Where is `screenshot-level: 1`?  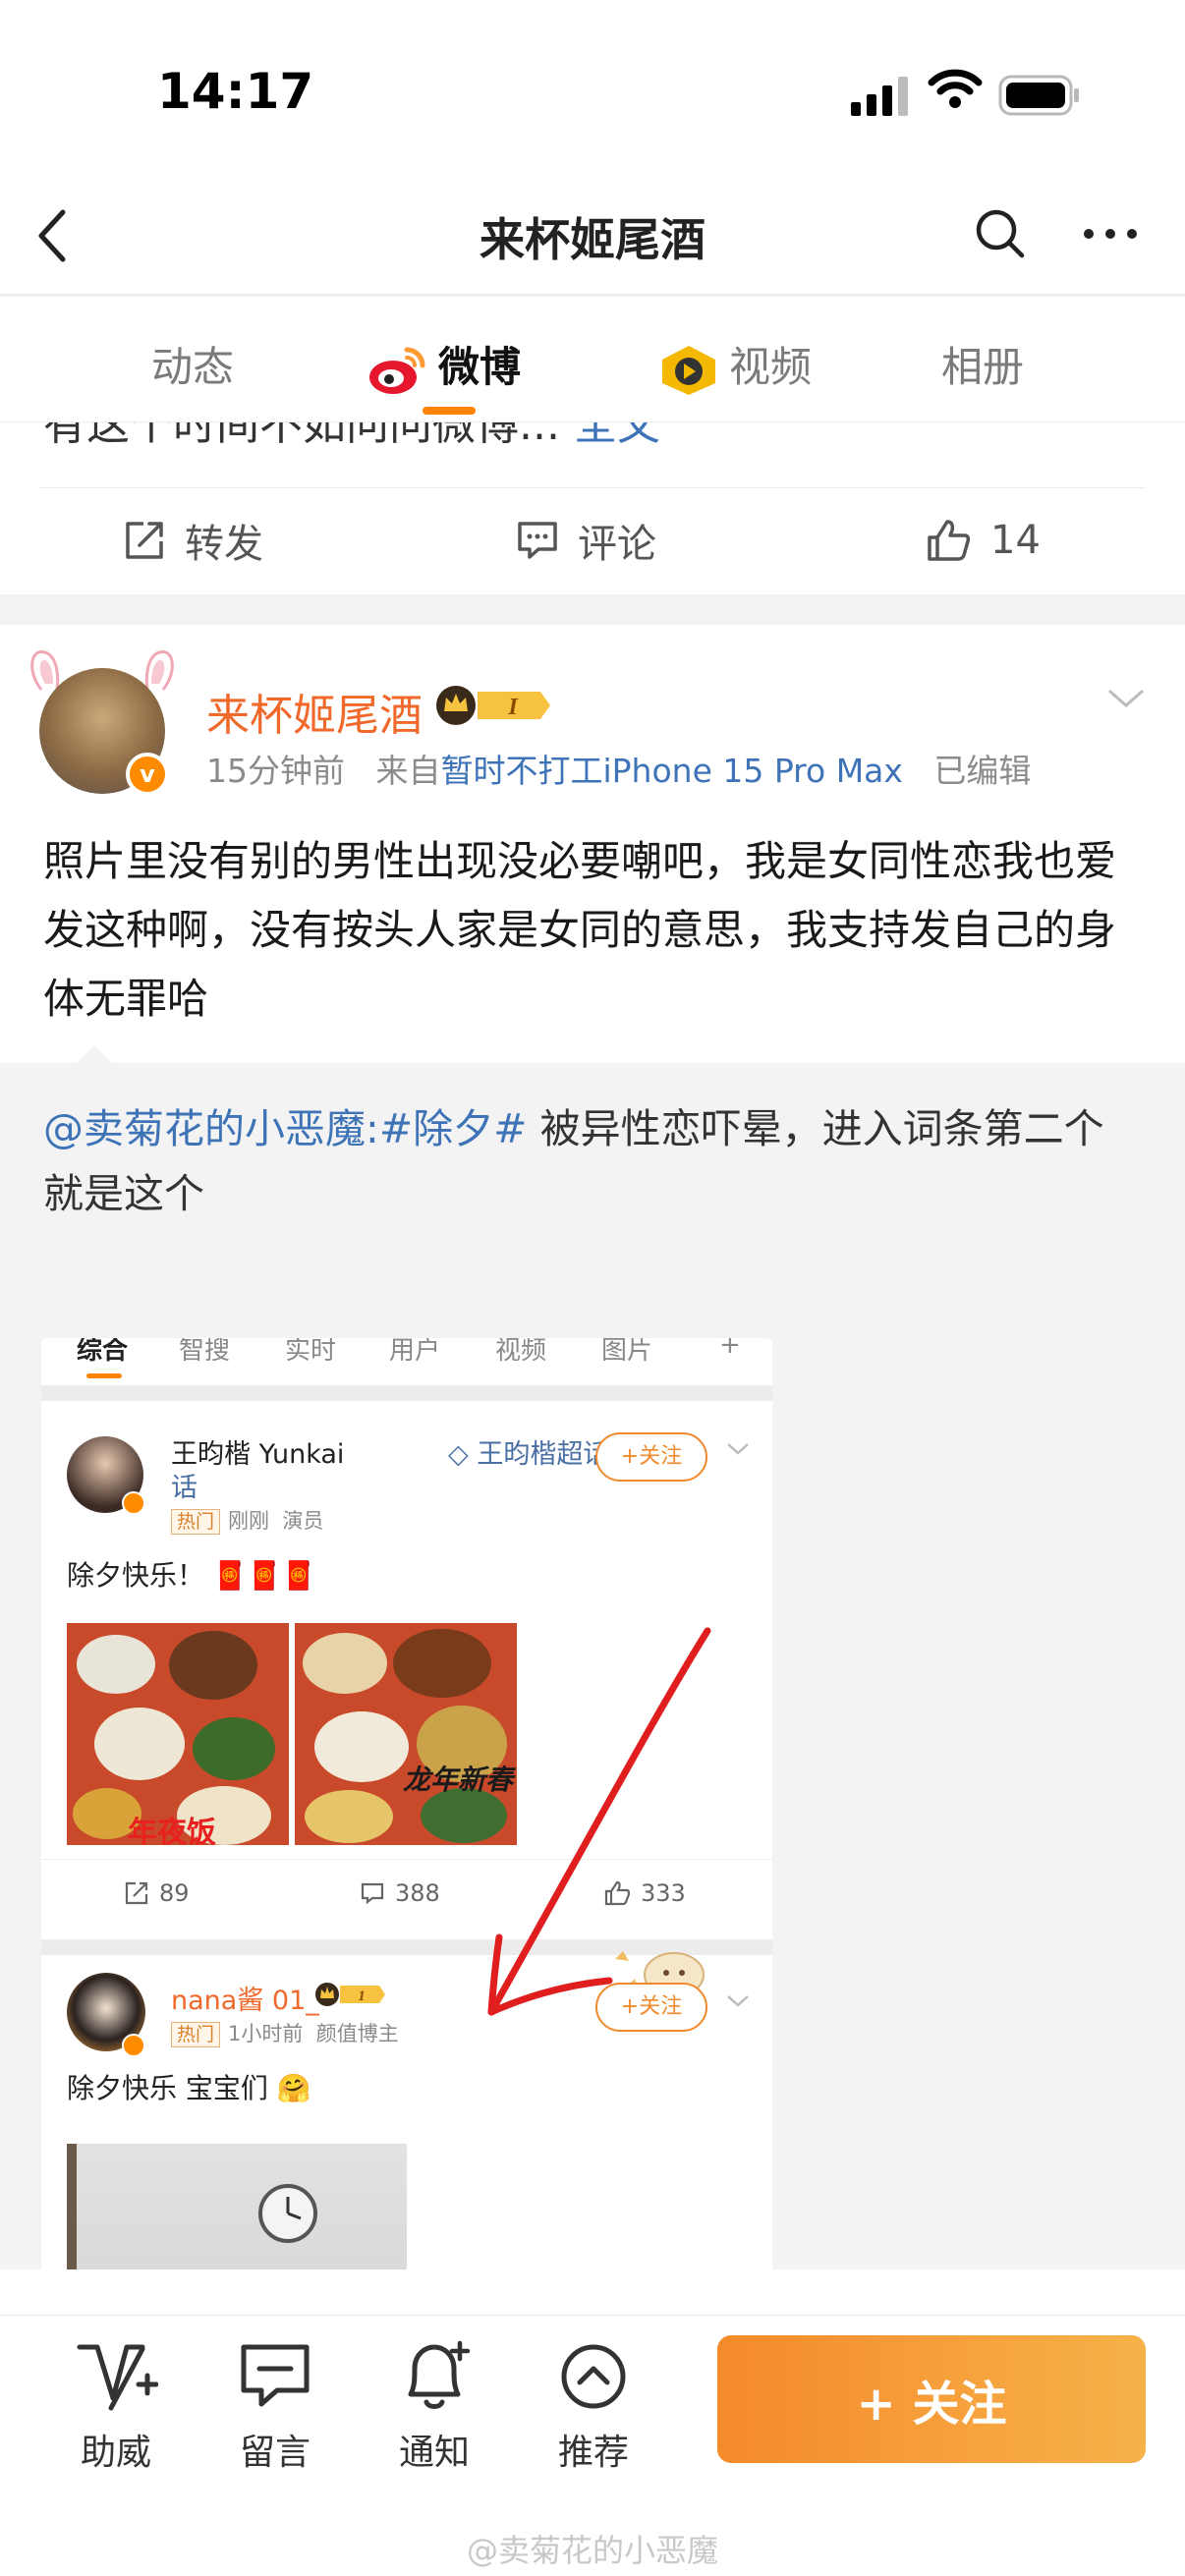
screenshot-level: 1 is located at coordinates (362, 1996).